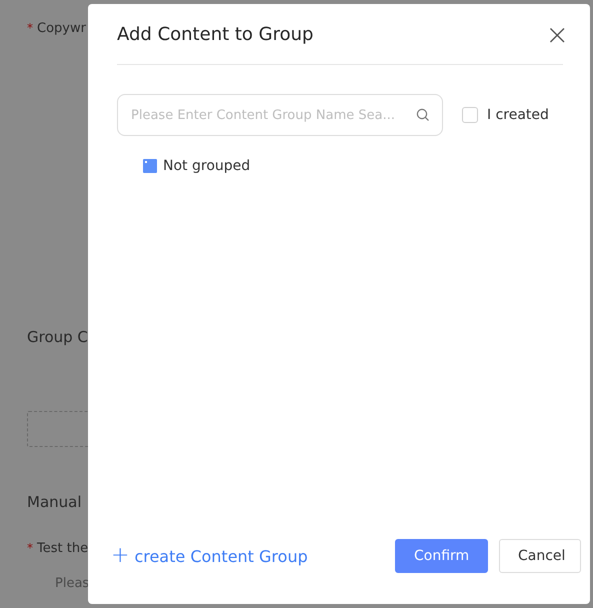 This screenshot has height=608, width=593. I want to click on field-label: Copywr, so click(61, 28).